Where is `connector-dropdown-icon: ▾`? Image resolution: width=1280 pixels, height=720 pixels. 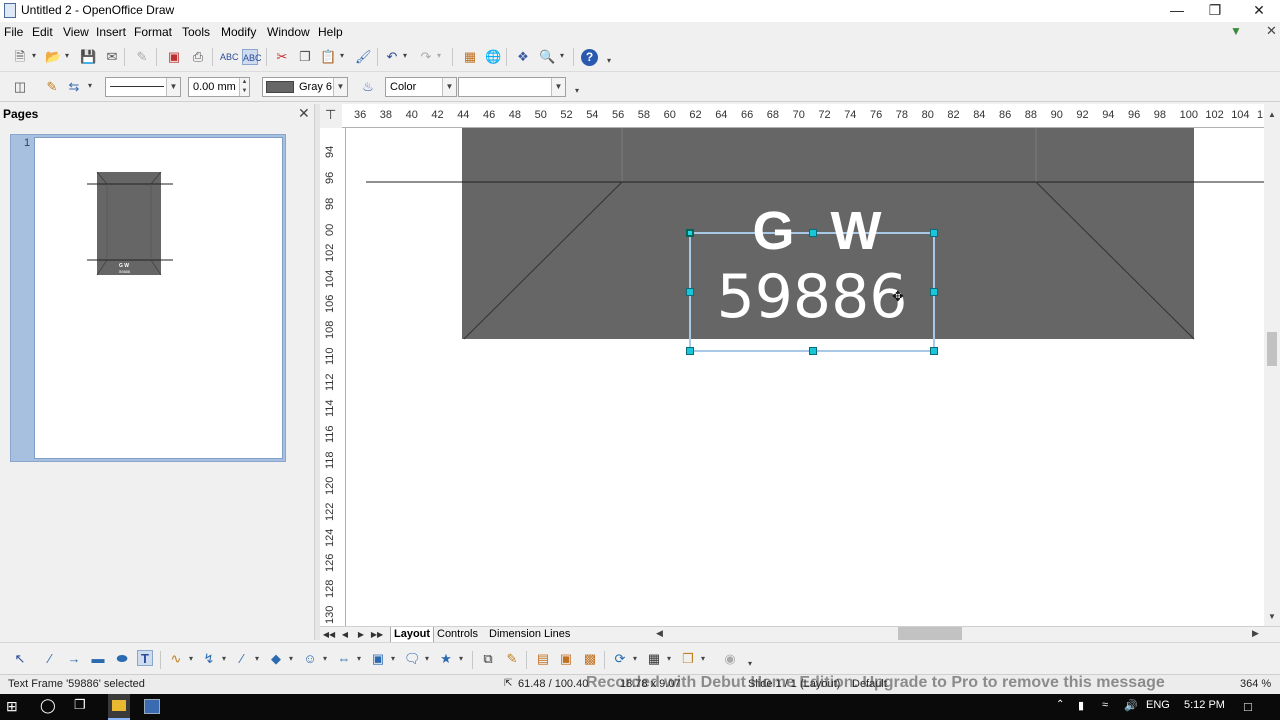 connector-dropdown-icon: ▾ is located at coordinates (224, 658).